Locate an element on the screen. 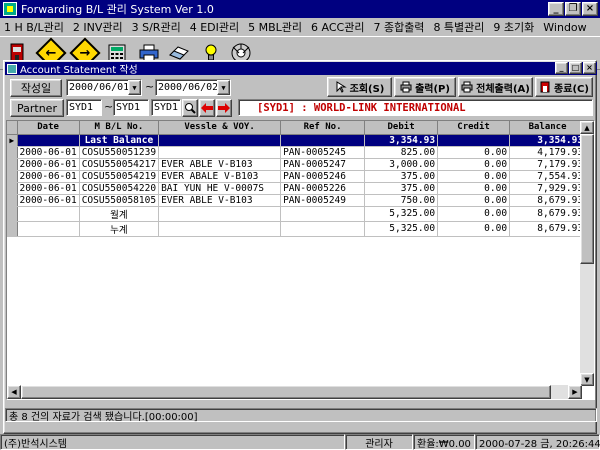 This screenshot has width=600, height=450. partner-to-input: SYD1 is located at coordinates (131, 107).